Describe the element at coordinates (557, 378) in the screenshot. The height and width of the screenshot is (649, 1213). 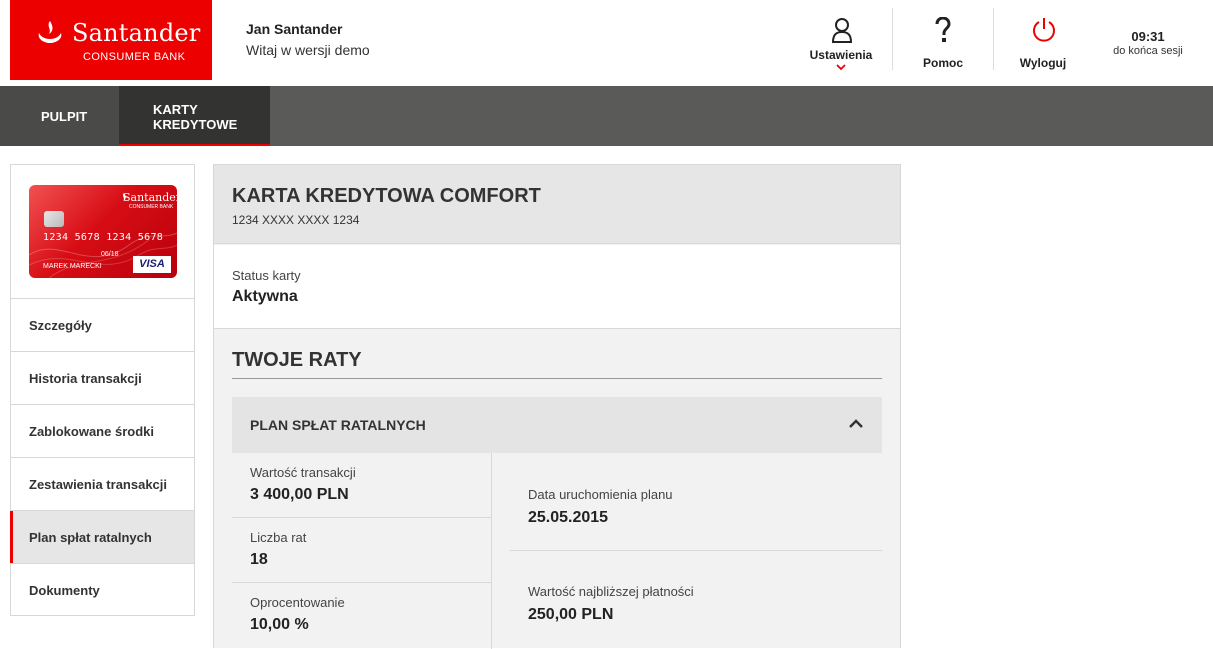
I see `installments-divider` at that location.